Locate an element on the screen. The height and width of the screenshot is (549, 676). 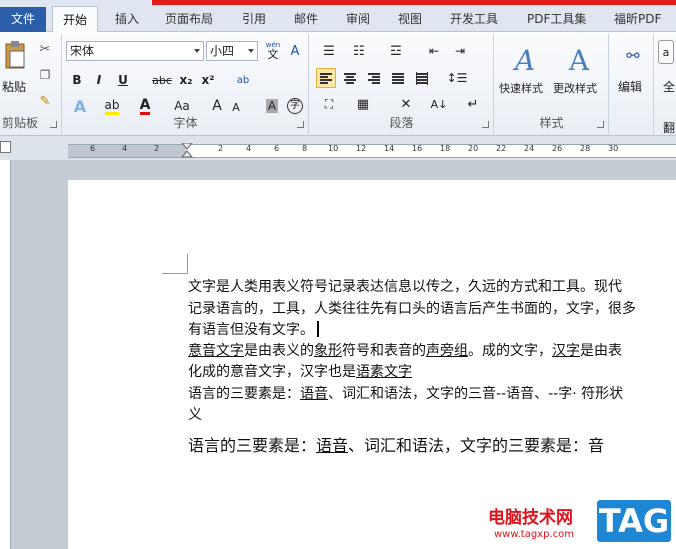
quick-styles-button: A is located at coordinates (525, 60).